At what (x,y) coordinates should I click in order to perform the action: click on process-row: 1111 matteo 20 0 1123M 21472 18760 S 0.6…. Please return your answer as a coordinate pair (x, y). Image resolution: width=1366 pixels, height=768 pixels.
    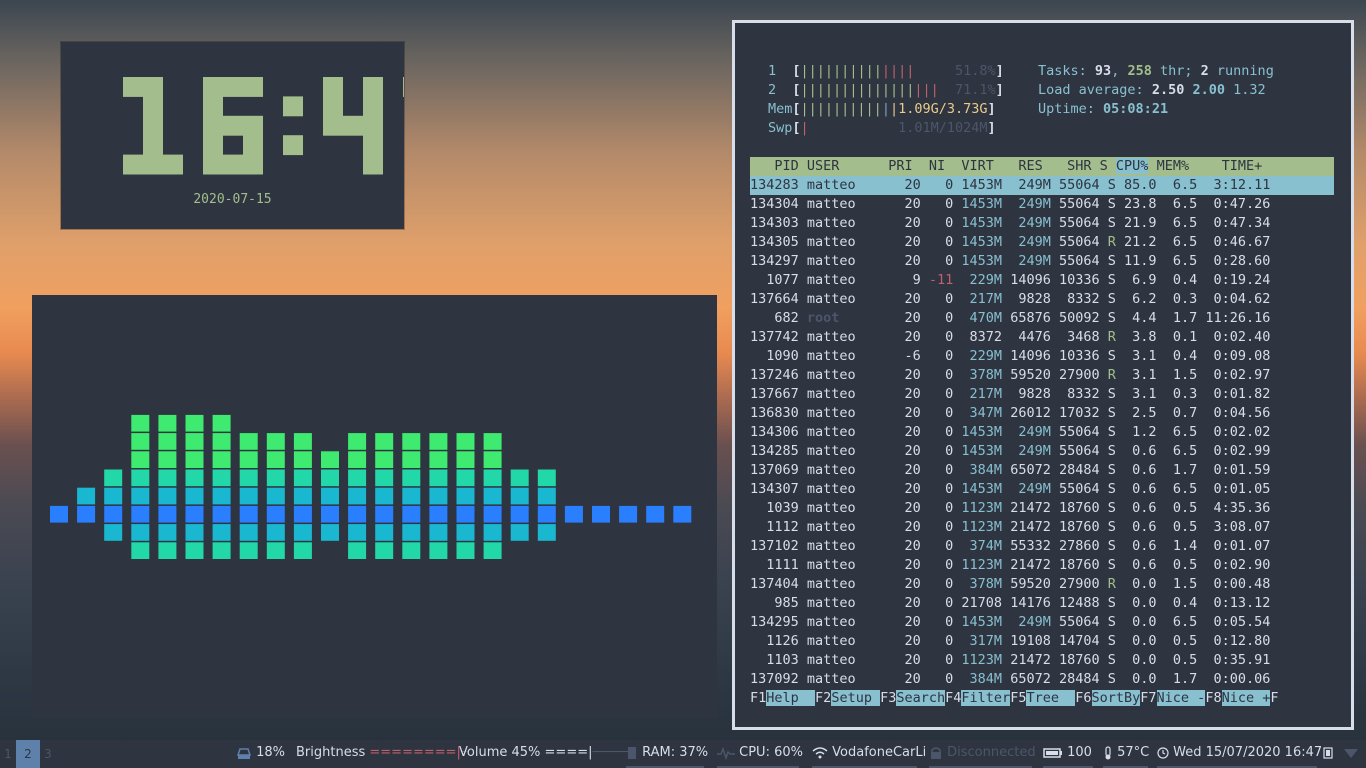
    Looking at the image, I should click on (1042, 565).